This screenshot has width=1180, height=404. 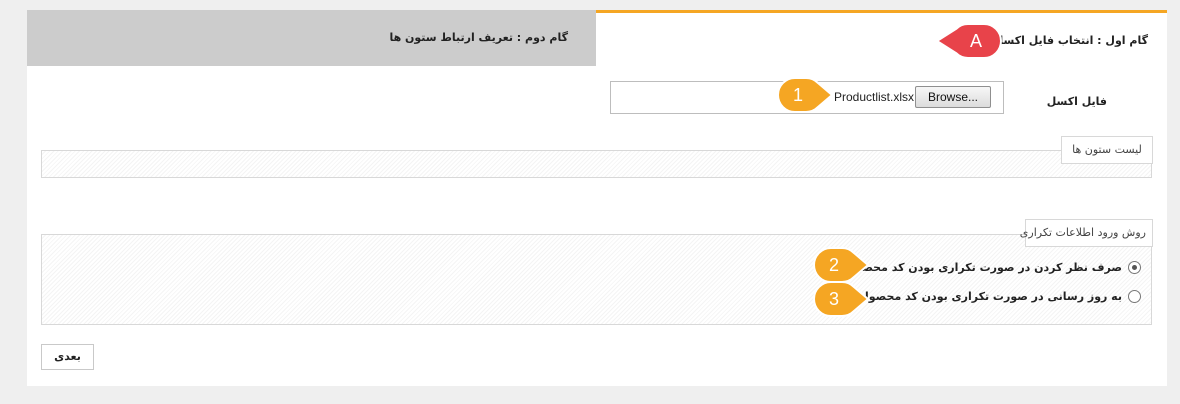 What do you see at coordinates (1076, 101) in the screenshot?
I see `excel-file-label: فایل اکسل` at bounding box center [1076, 101].